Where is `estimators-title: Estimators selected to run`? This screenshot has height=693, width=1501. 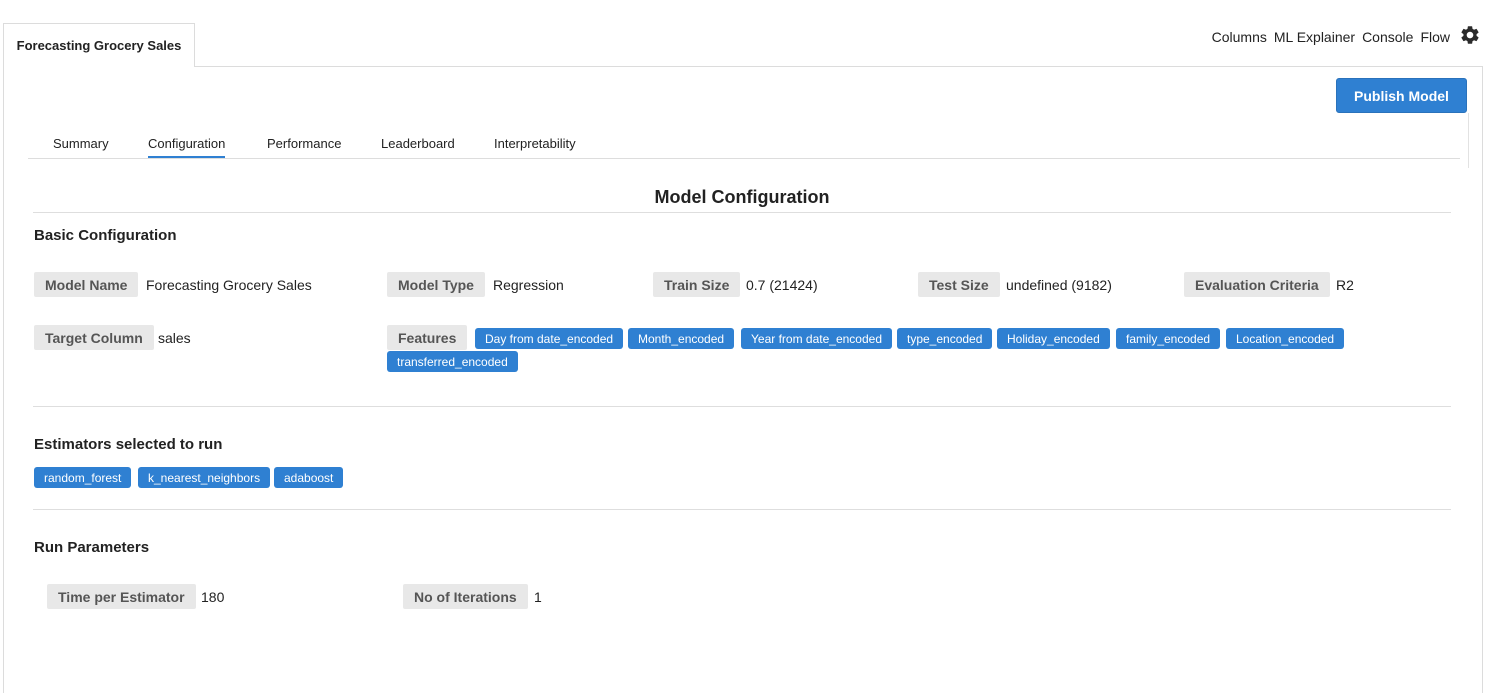
estimators-title: Estimators selected to run is located at coordinates (128, 444).